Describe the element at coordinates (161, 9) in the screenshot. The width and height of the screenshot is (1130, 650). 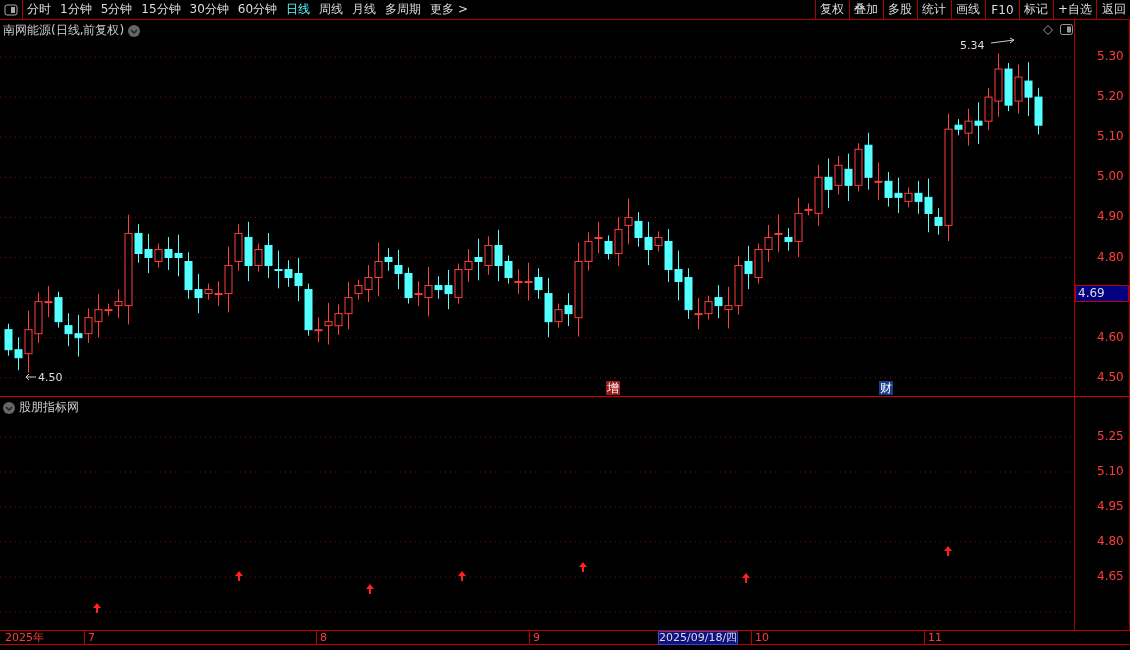
I see `period-tab: 15分钟` at that location.